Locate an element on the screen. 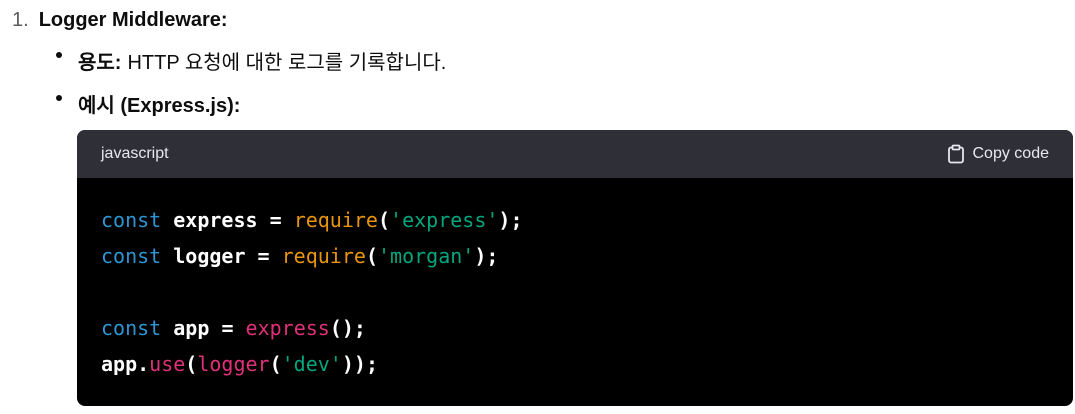 The height and width of the screenshot is (414, 1075). bullet-text: HTTP 요청에 대한 로그를 기록합니다. is located at coordinates (287, 62).